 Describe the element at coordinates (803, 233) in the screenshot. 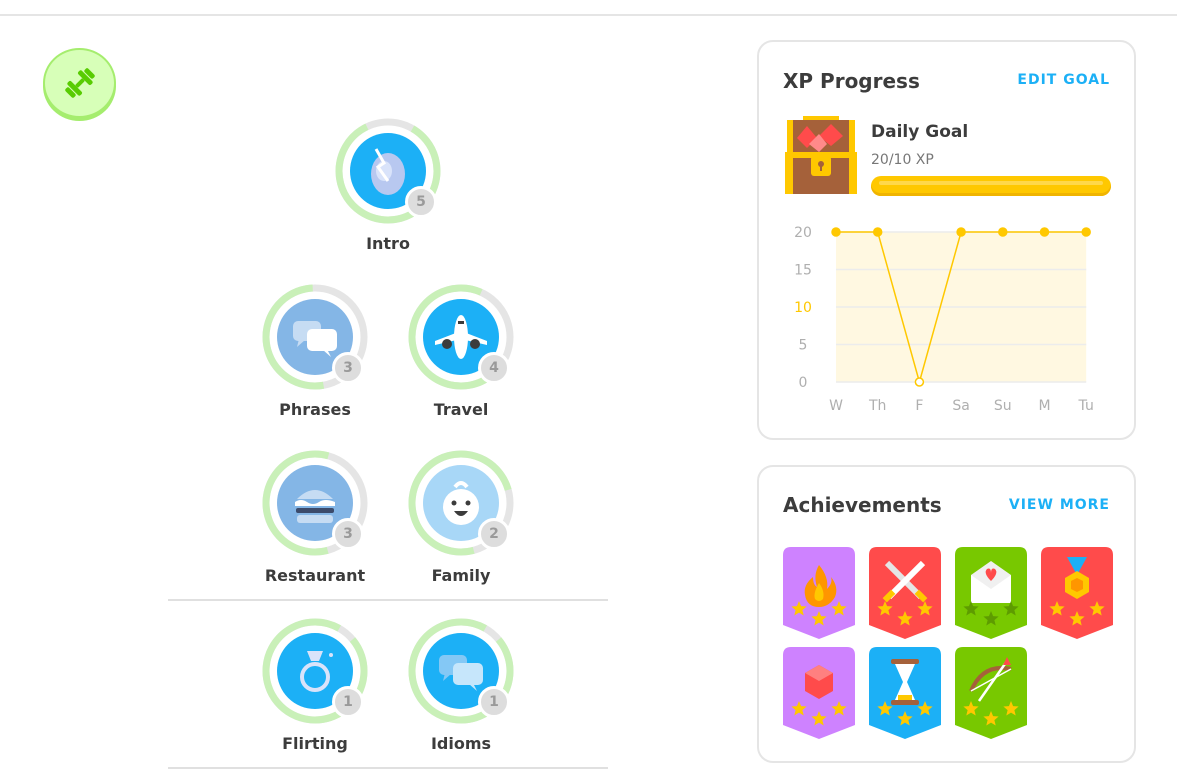

I see `y-tick-label: 20` at that location.